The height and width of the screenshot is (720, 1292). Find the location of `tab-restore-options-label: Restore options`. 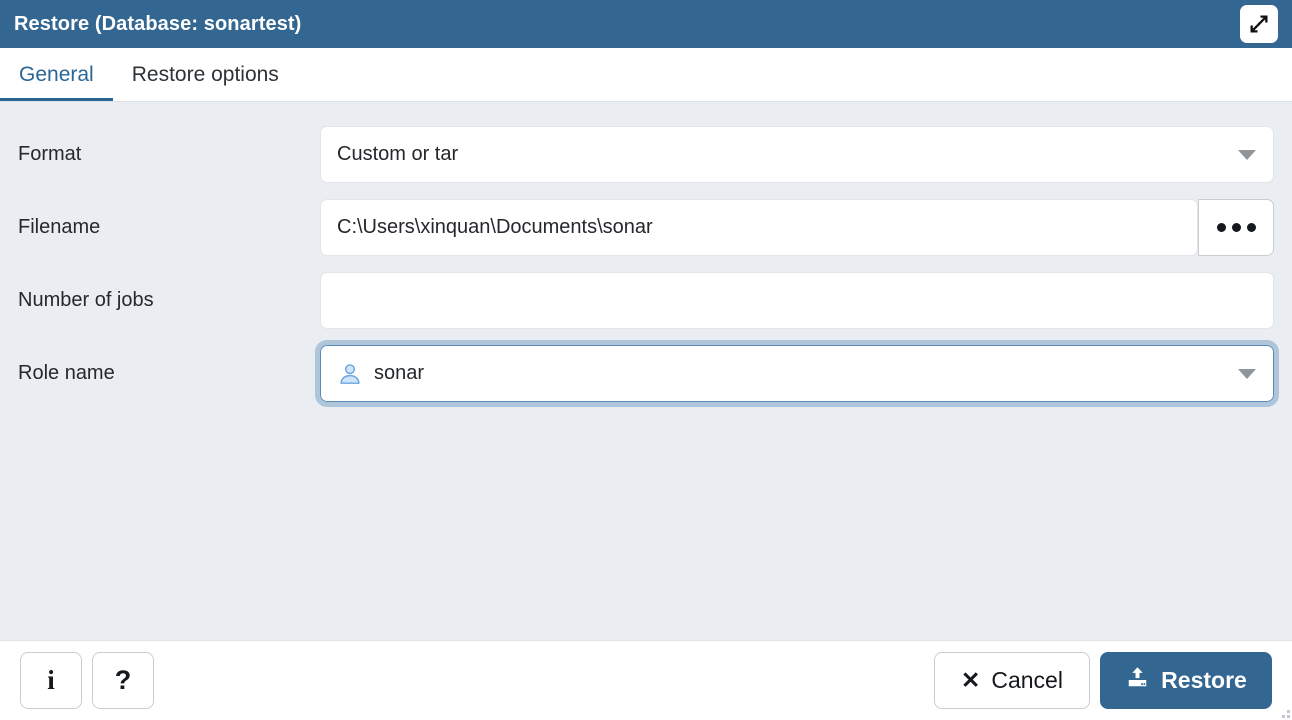

tab-restore-options-label: Restore options is located at coordinates (205, 74).